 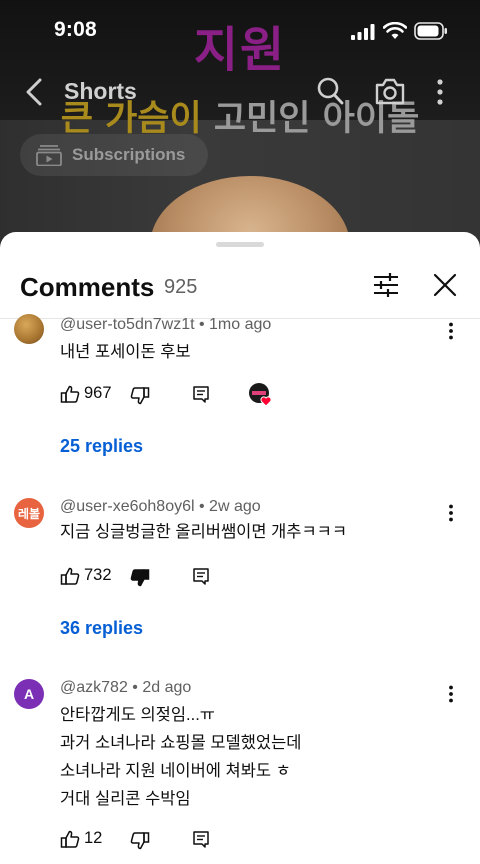 I want to click on comment-text-line: 지금 싱글벙글한 올리버쌤이면 개추ㅋㅋㅋ, so click(x=203, y=532).